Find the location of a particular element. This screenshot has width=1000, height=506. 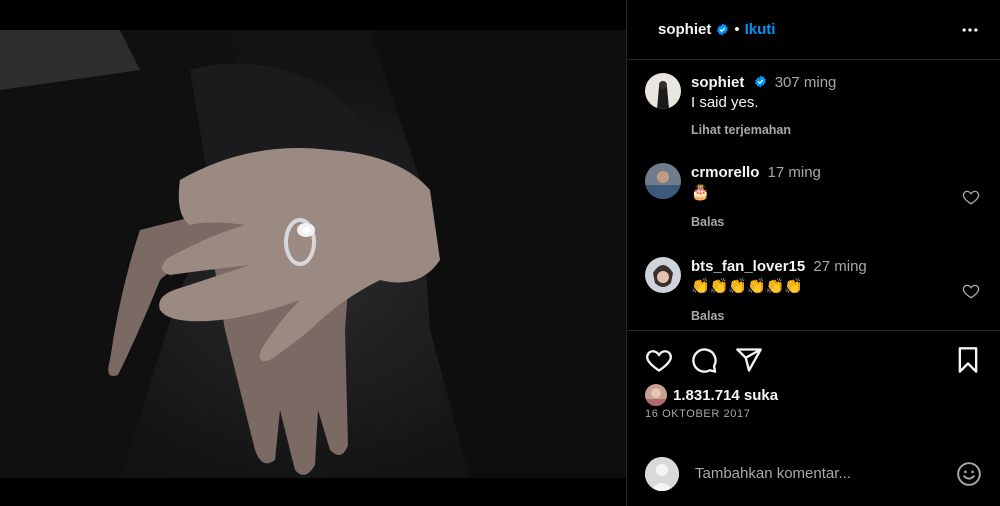

share-icon is located at coordinates (749, 360).